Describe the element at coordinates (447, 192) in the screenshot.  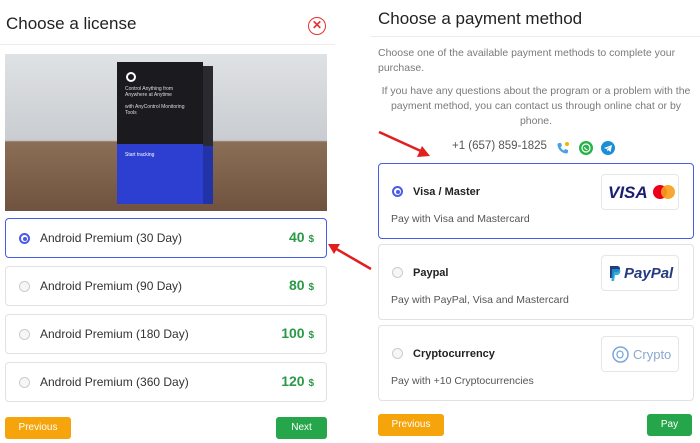
I see `payment-option-name: Visa / Master` at that location.